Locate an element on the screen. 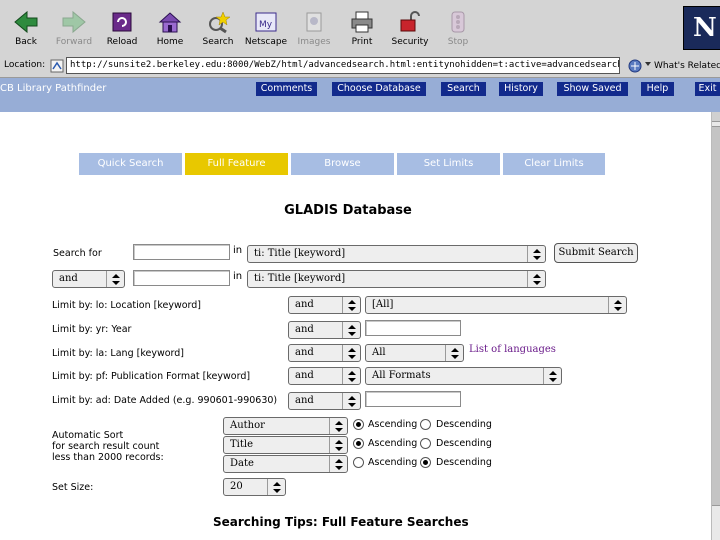  in-label-1: in is located at coordinates (238, 250).